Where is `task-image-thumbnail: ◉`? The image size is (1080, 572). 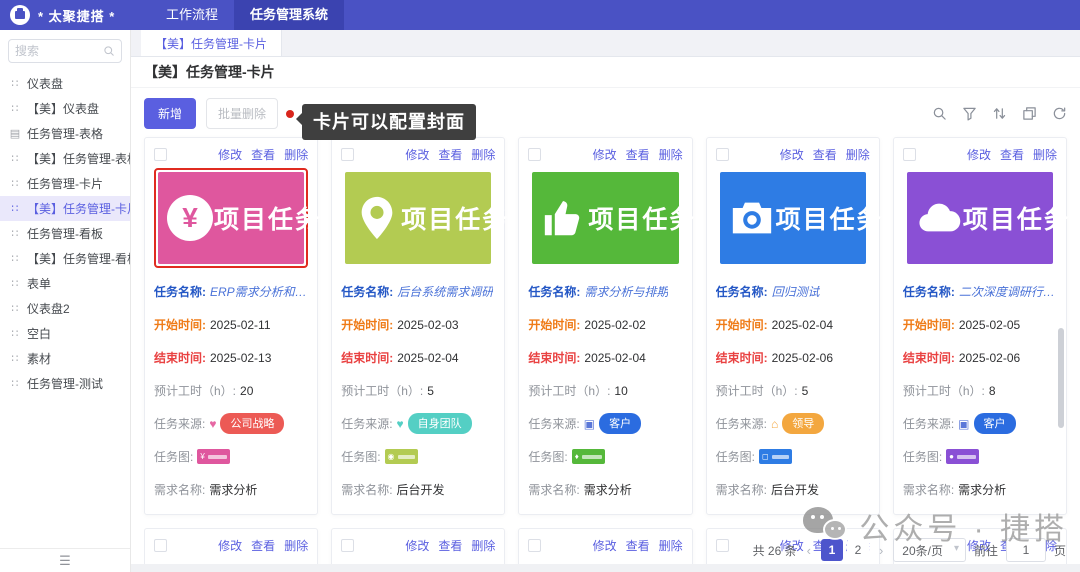
task-image-thumbnail: ◉ is located at coordinates (401, 456).